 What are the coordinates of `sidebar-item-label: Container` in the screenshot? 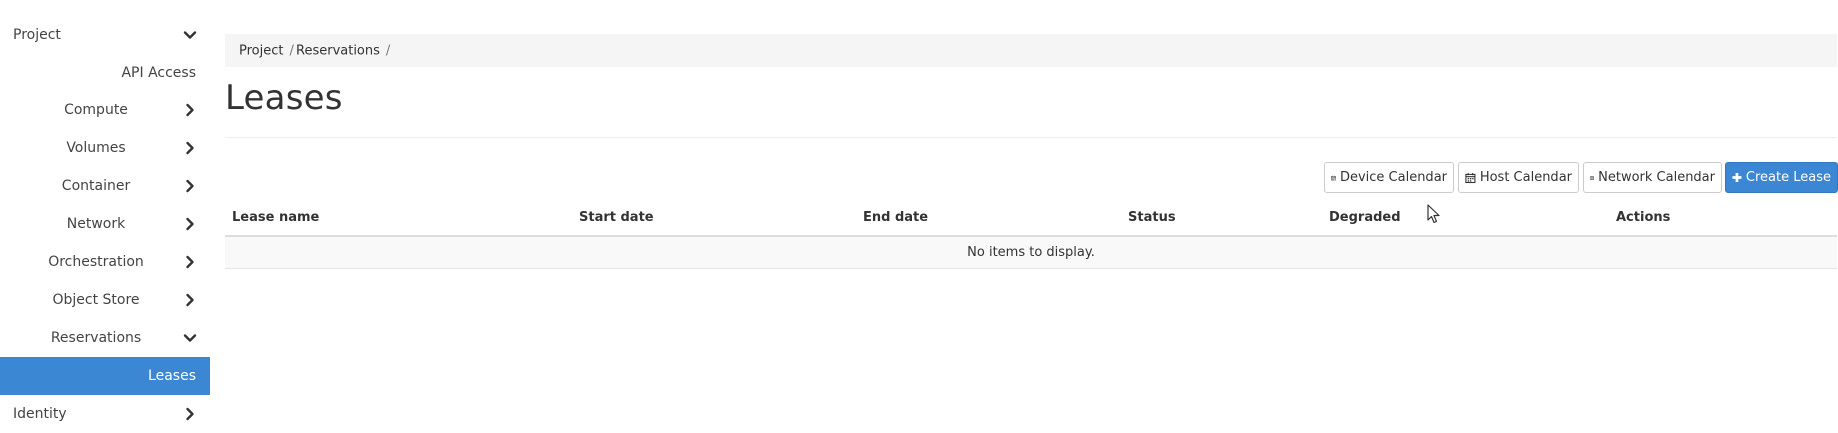 It's located at (96, 186).